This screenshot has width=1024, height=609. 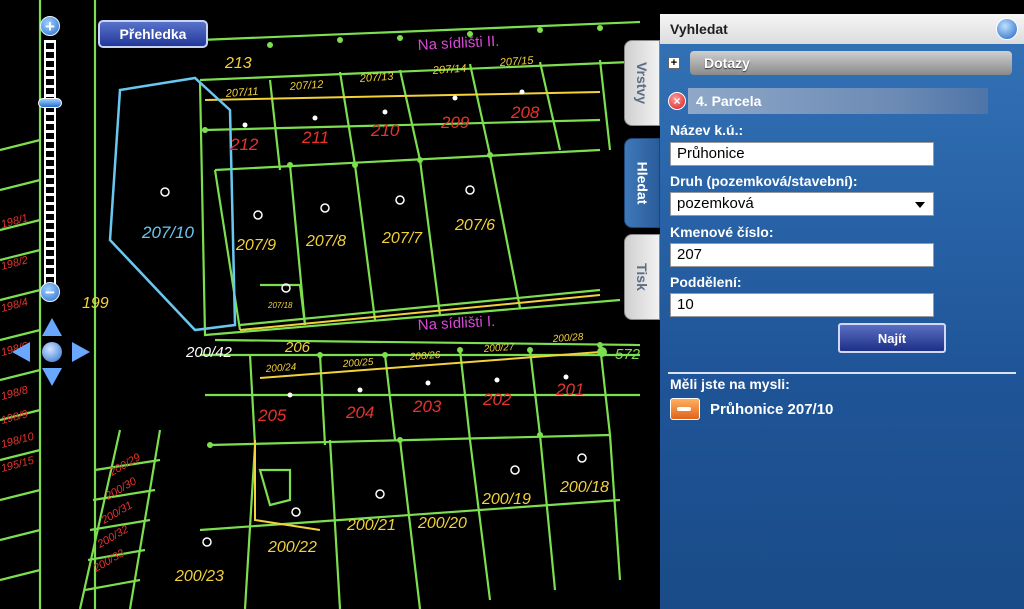 What do you see at coordinates (497, 399) in the screenshot?
I see `parcel-label: 202` at bounding box center [497, 399].